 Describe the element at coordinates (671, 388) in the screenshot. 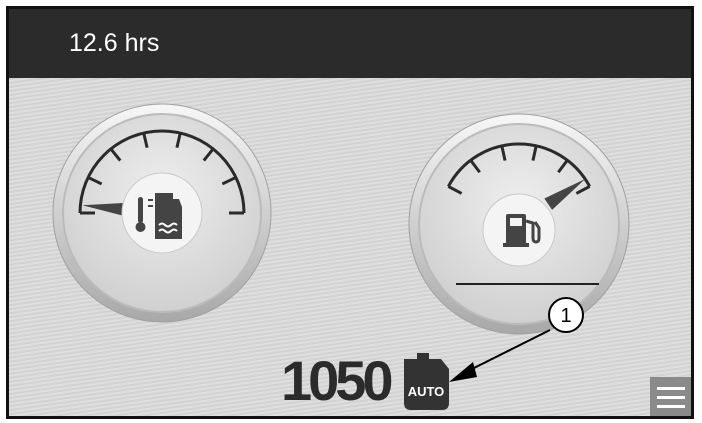

I see `hamburger-menu-icon` at that location.